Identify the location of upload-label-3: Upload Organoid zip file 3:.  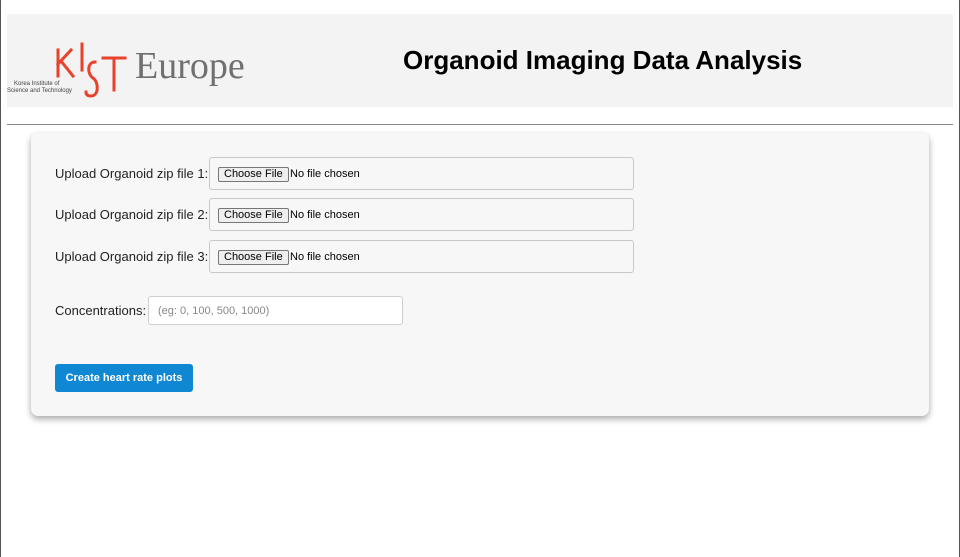
(132, 256).